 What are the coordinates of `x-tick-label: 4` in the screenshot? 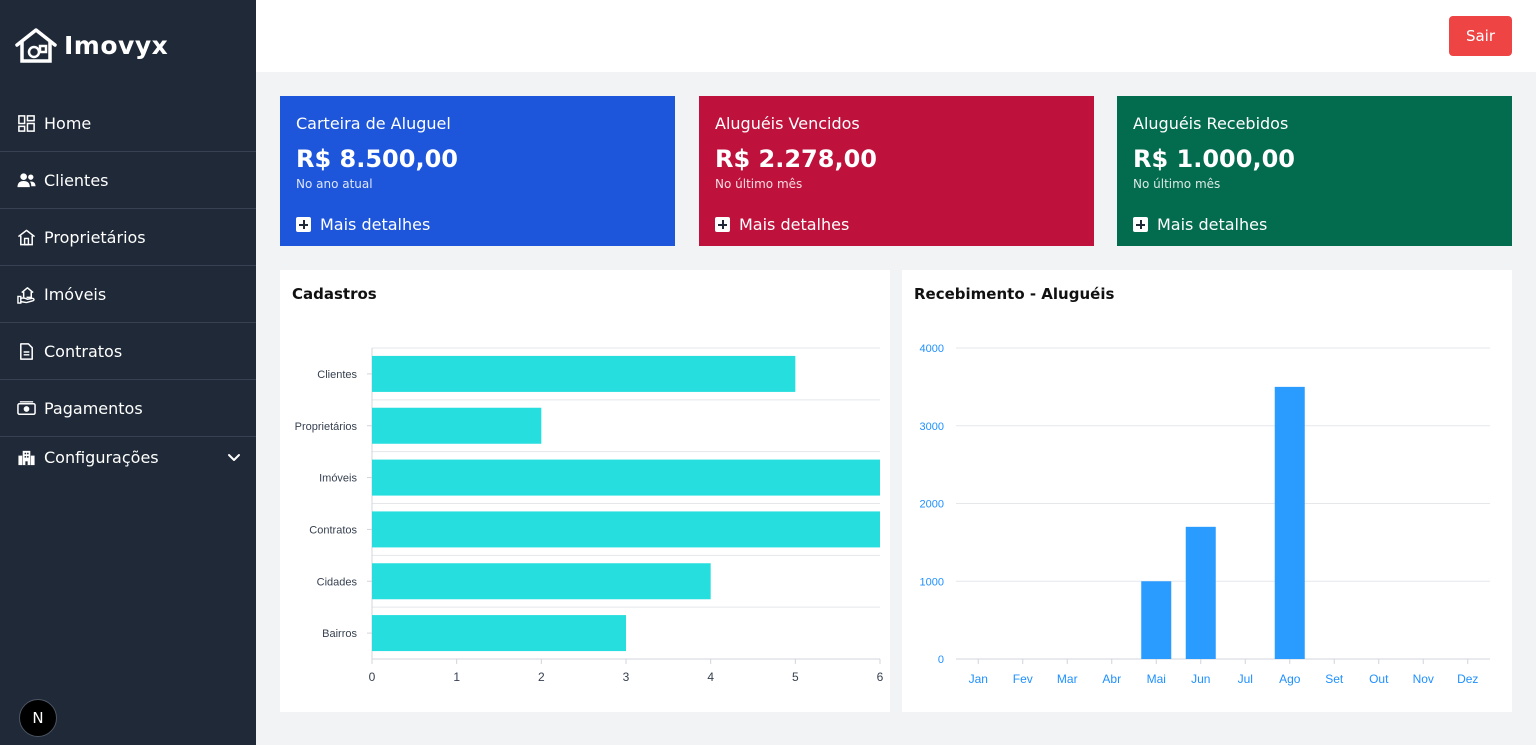 It's located at (710, 677).